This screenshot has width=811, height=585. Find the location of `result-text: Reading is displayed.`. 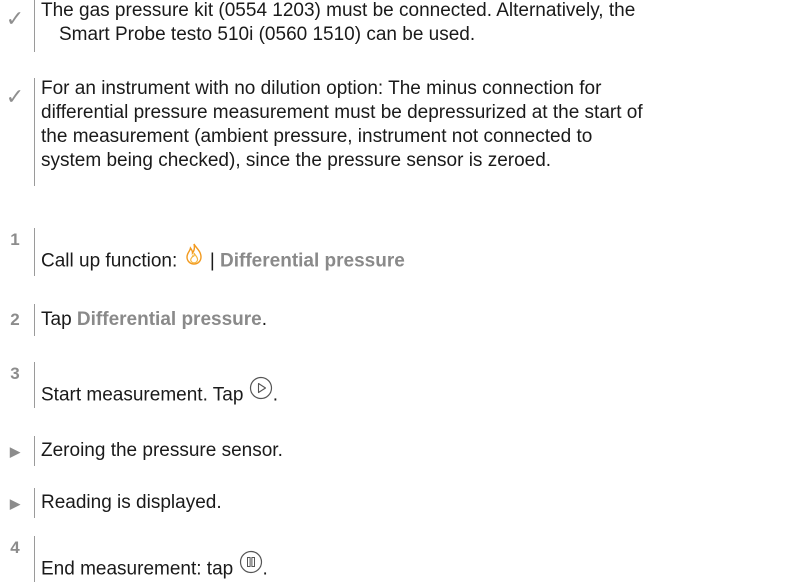

result-text: Reading is displayed. is located at coordinates (131, 502).